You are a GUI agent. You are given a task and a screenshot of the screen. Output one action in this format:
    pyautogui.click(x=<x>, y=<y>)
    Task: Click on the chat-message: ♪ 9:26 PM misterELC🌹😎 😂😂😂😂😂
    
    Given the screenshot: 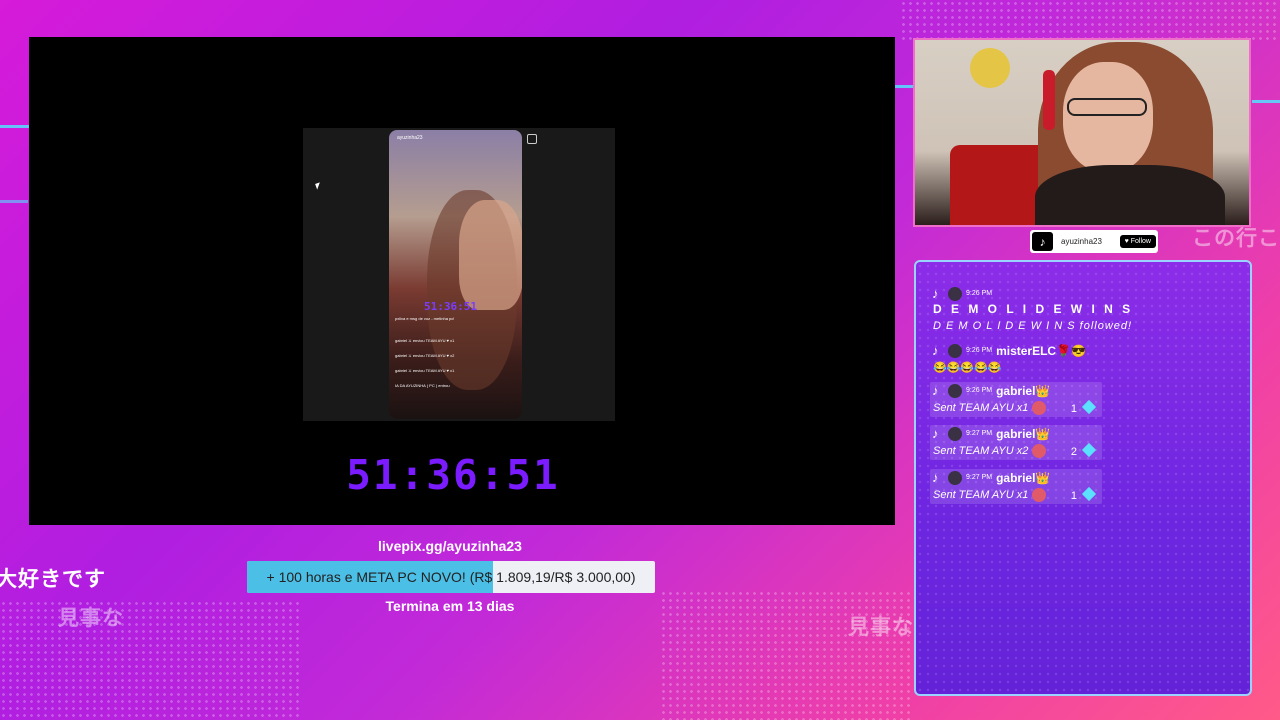 What is the action you would take?
    pyautogui.click(x=1008, y=358)
    